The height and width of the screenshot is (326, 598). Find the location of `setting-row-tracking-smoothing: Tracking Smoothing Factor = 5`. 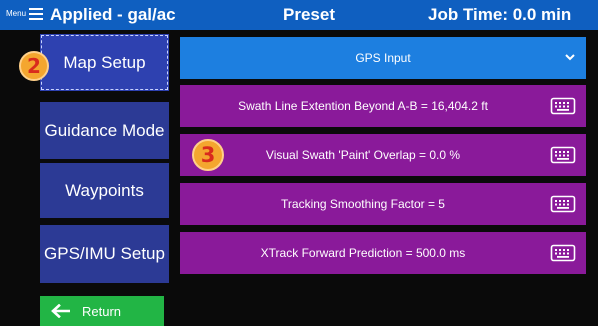

setting-row-tracking-smoothing: Tracking Smoothing Factor = 5 is located at coordinates (383, 204).